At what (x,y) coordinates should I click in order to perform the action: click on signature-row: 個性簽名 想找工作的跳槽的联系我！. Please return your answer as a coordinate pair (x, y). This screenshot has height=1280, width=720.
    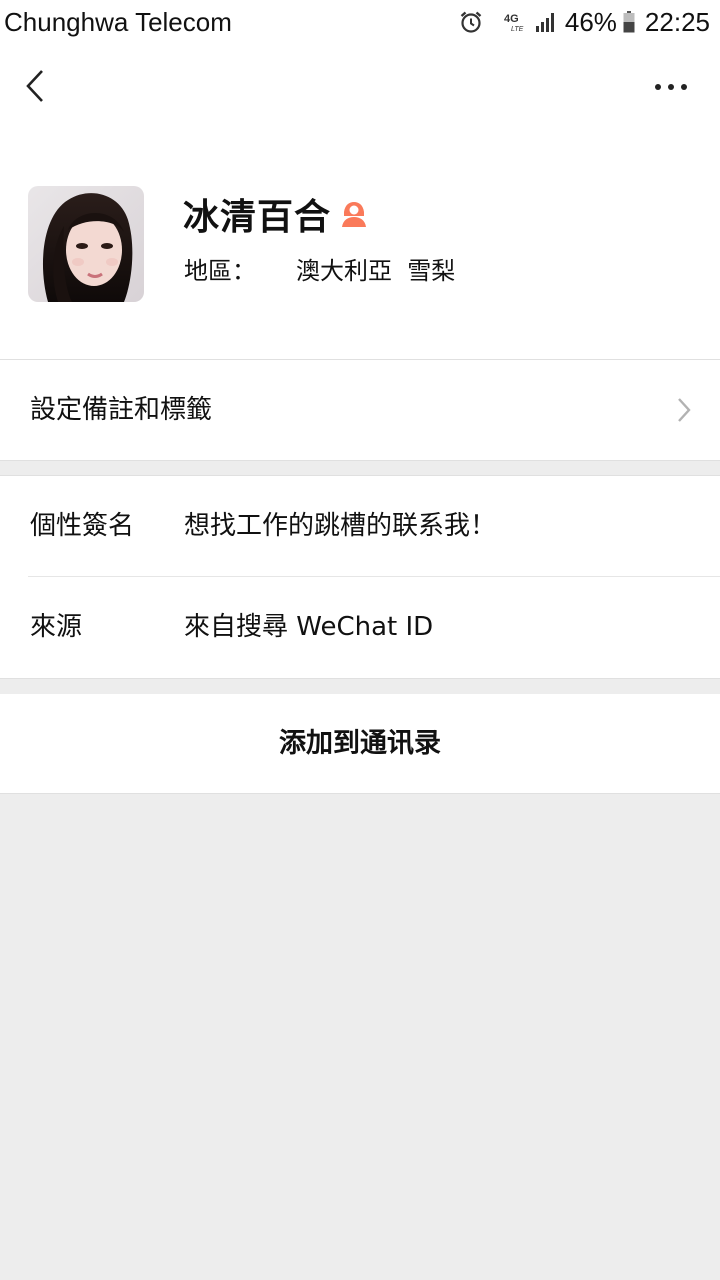
    Looking at the image, I should click on (360, 526).